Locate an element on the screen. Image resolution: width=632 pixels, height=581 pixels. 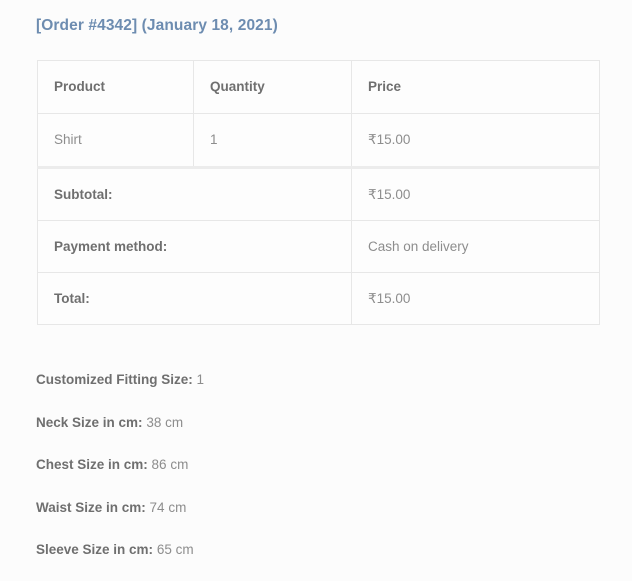
attribute-label: Neck Size in cm: is located at coordinates (89, 422).